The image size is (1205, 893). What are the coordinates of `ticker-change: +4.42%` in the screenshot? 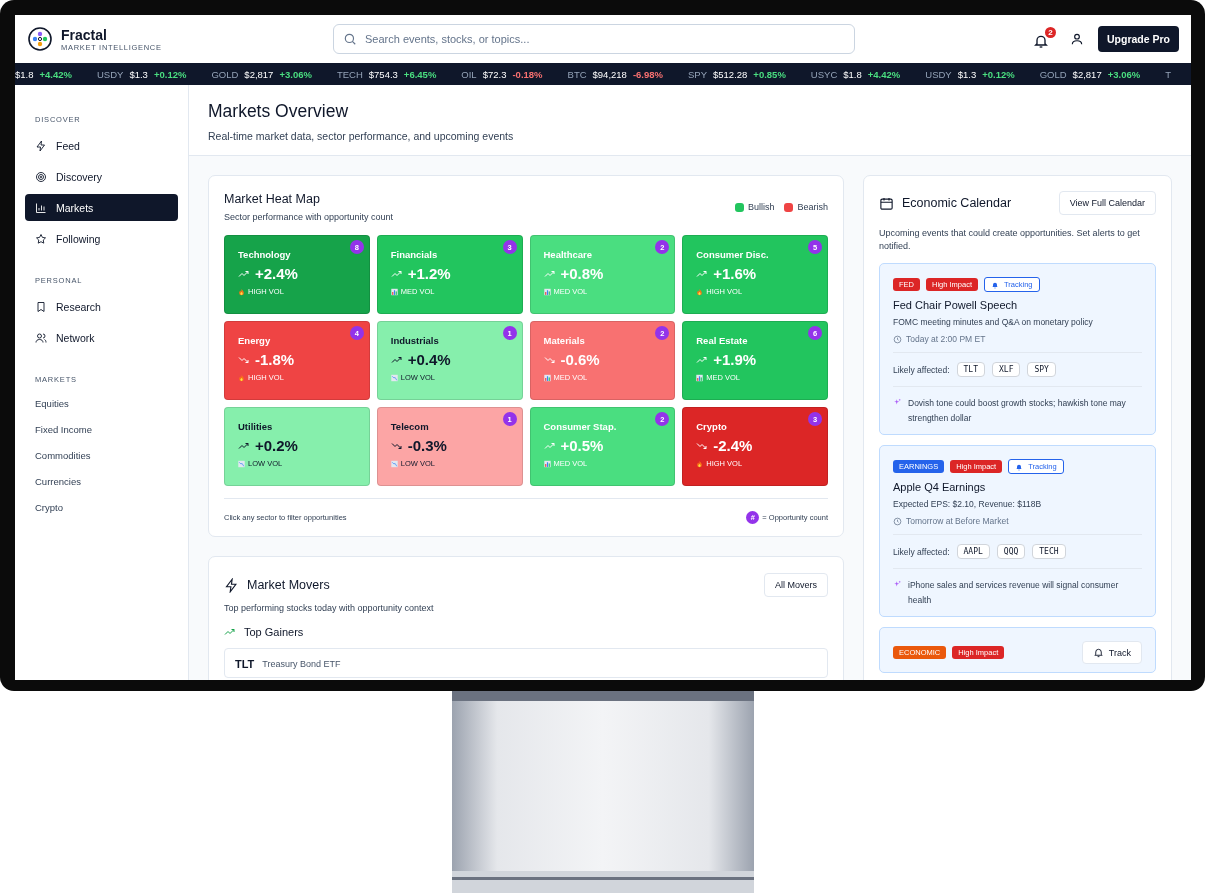 It's located at (55, 74).